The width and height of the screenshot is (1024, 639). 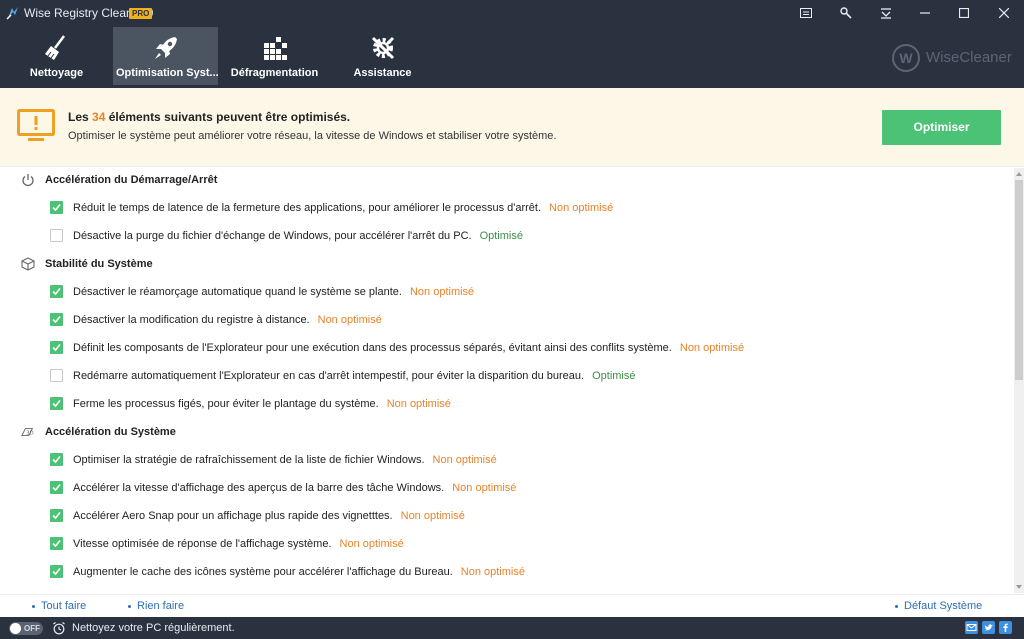 What do you see at coordinates (56, 56) in the screenshot?
I see `tab-nettoyage: Nettoyage` at bounding box center [56, 56].